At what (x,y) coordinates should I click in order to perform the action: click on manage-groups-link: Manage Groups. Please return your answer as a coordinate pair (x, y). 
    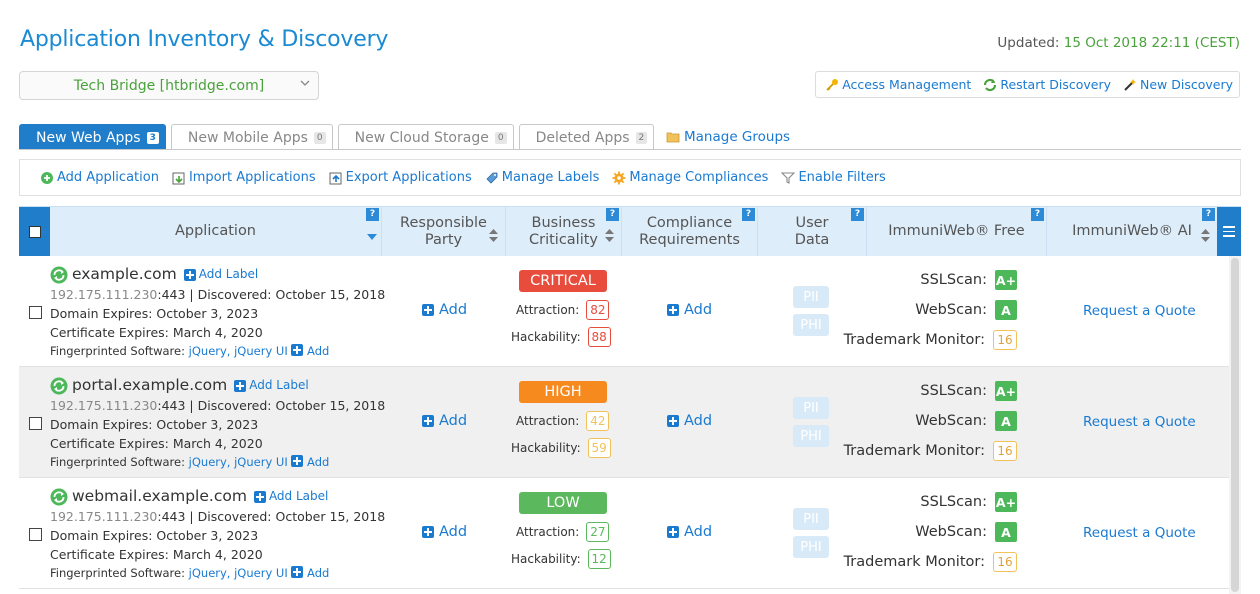
    Looking at the image, I should click on (728, 137).